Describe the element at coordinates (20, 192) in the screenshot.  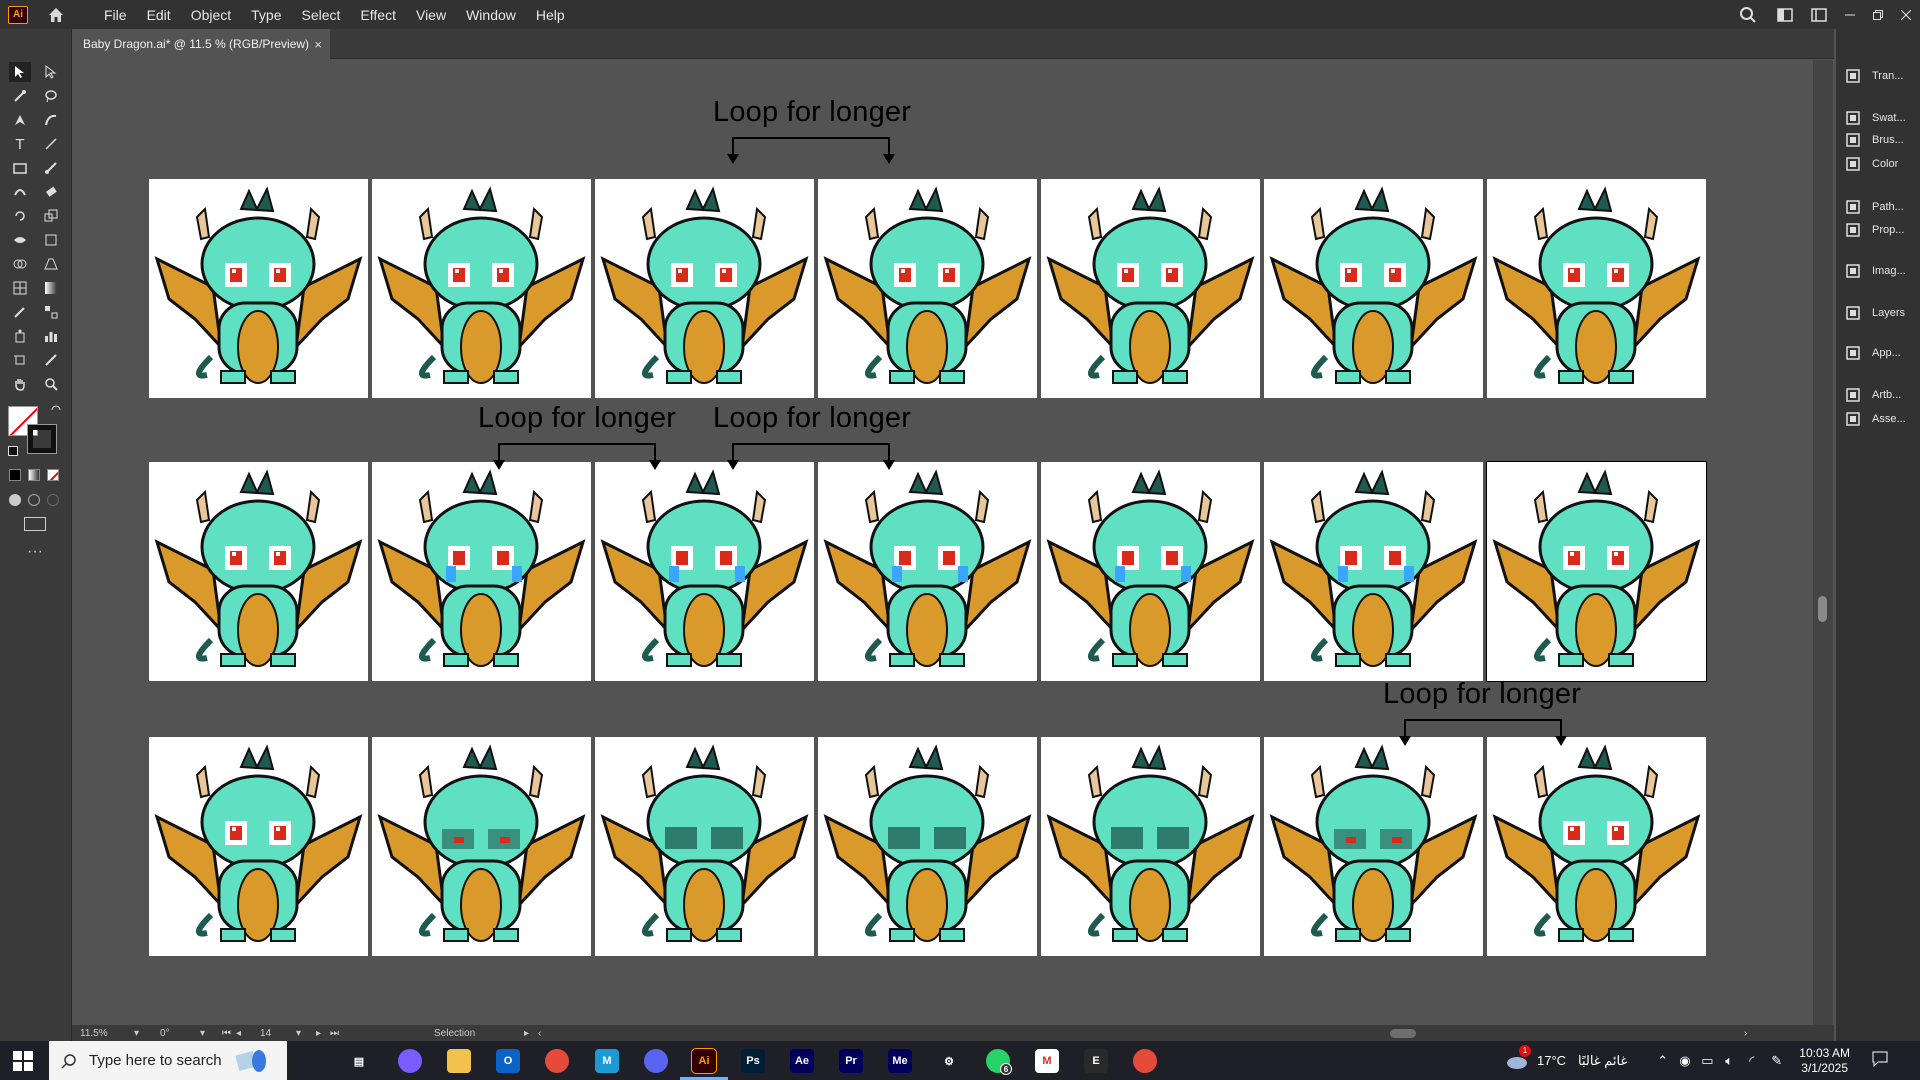
I see `shaper-tool-icon` at that location.